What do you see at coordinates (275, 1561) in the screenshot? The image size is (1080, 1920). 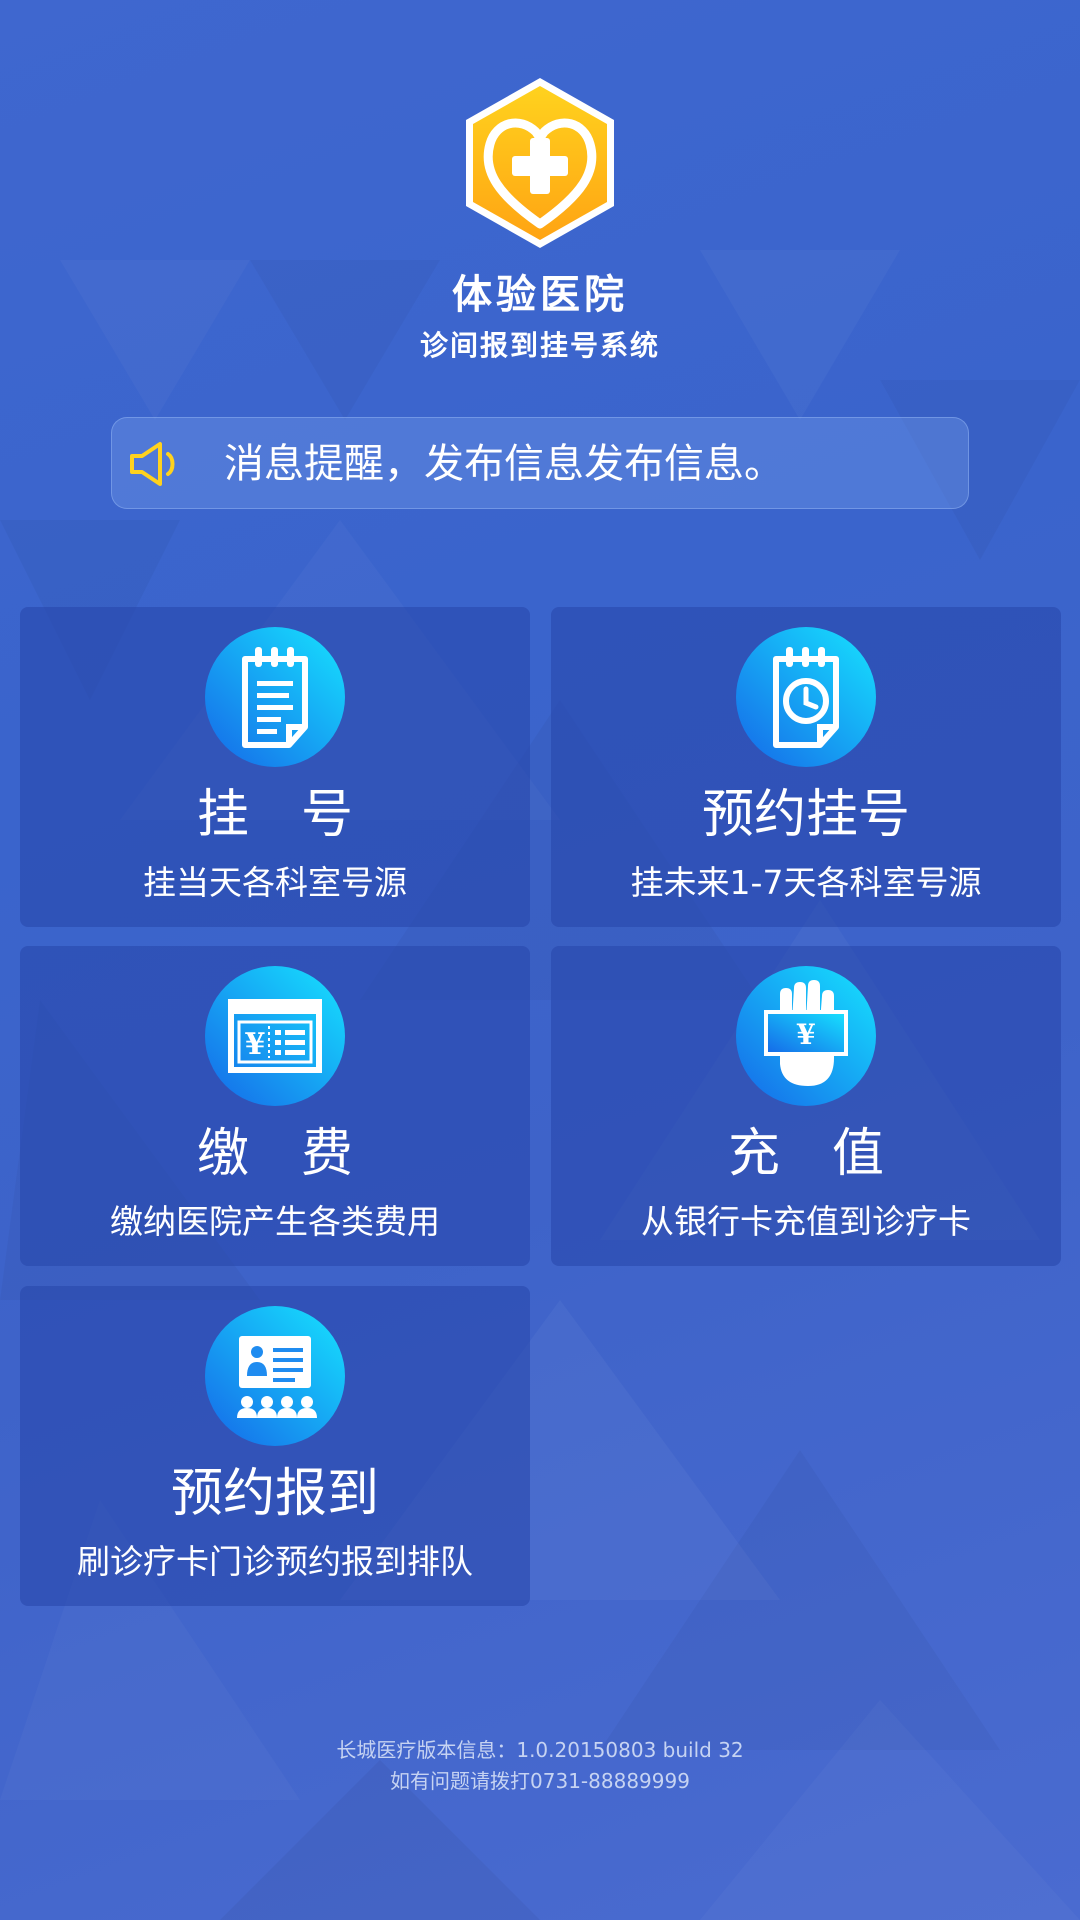 I see `check-in-desc: 刷诊疗卡门诊预约报到排队` at bounding box center [275, 1561].